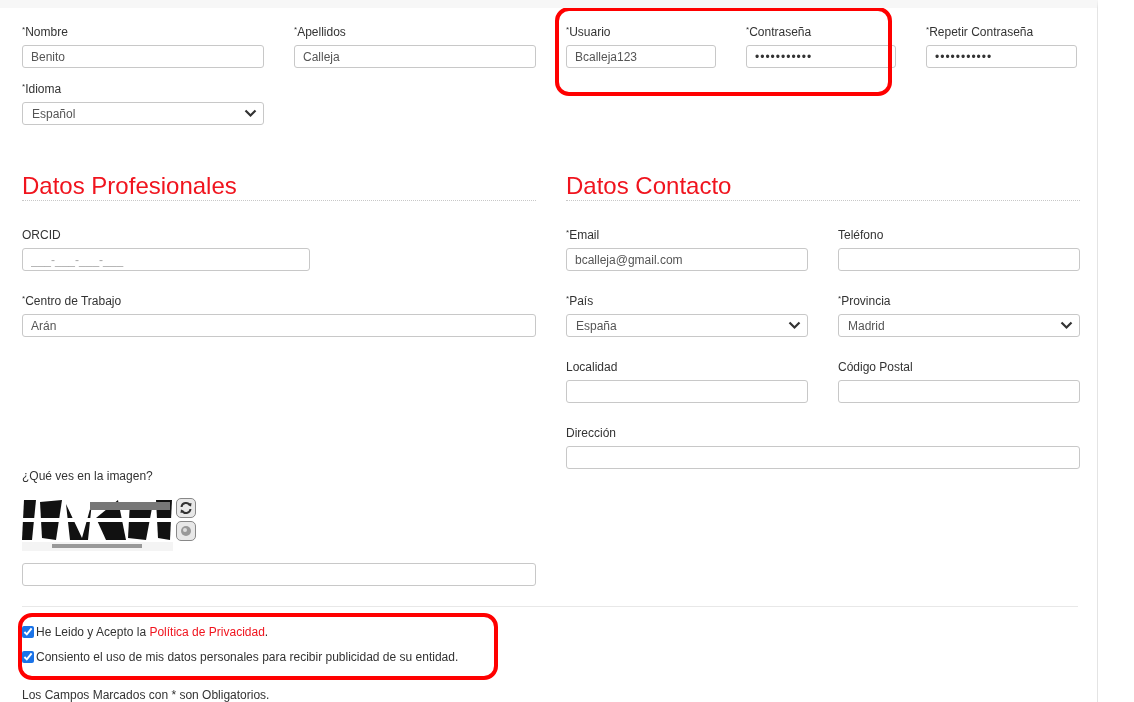 This screenshot has height=702, width=1134. I want to click on field-label: $^{*}$País, so click(580, 301).